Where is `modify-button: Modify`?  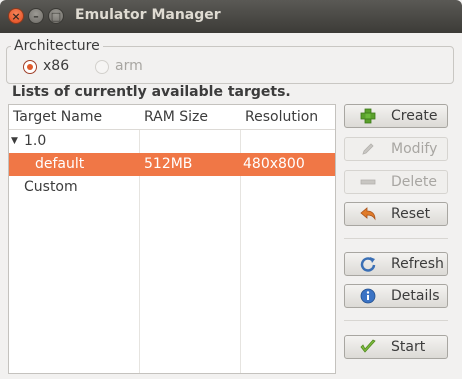
modify-button: Modify is located at coordinates (396, 149).